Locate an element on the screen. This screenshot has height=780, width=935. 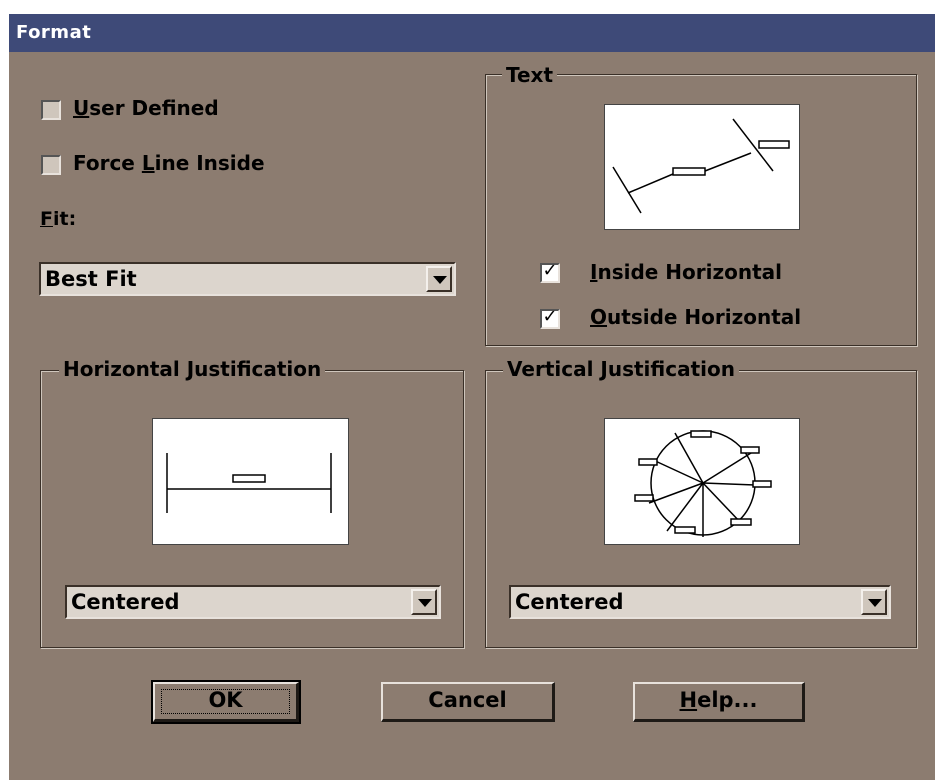
text-diagram-icon is located at coordinates (701, 166).